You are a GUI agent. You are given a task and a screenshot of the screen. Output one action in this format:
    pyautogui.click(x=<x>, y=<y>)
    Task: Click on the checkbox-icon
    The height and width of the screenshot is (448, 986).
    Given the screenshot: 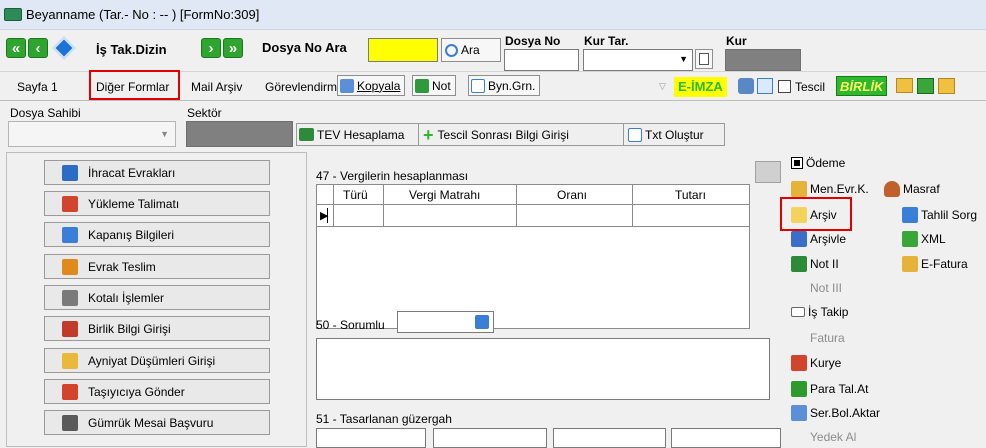 What is the action you would take?
    pyautogui.click(x=797, y=163)
    